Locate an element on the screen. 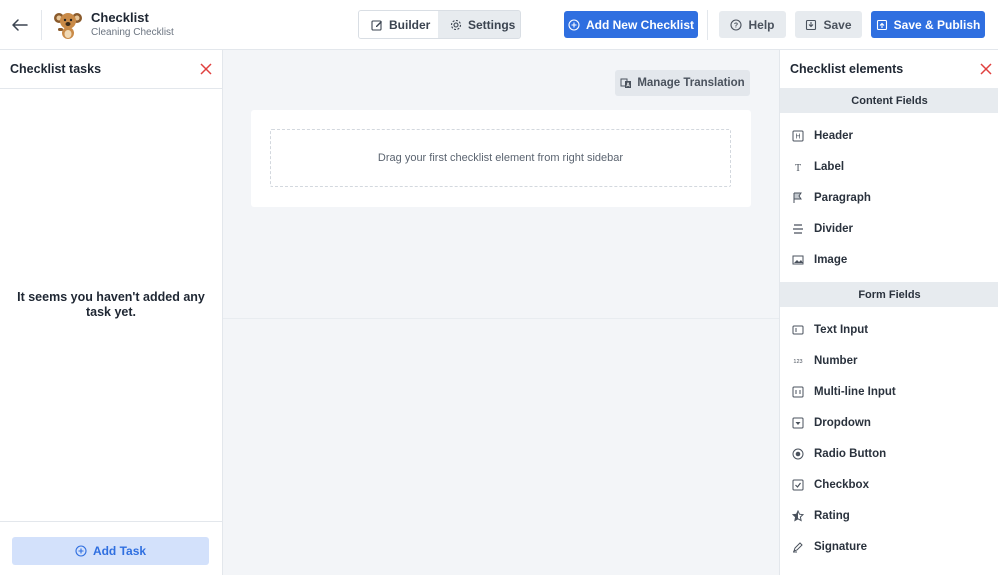 This screenshot has width=998, height=575. view-toggle: Builder Settings is located at coordinates (439, 24).